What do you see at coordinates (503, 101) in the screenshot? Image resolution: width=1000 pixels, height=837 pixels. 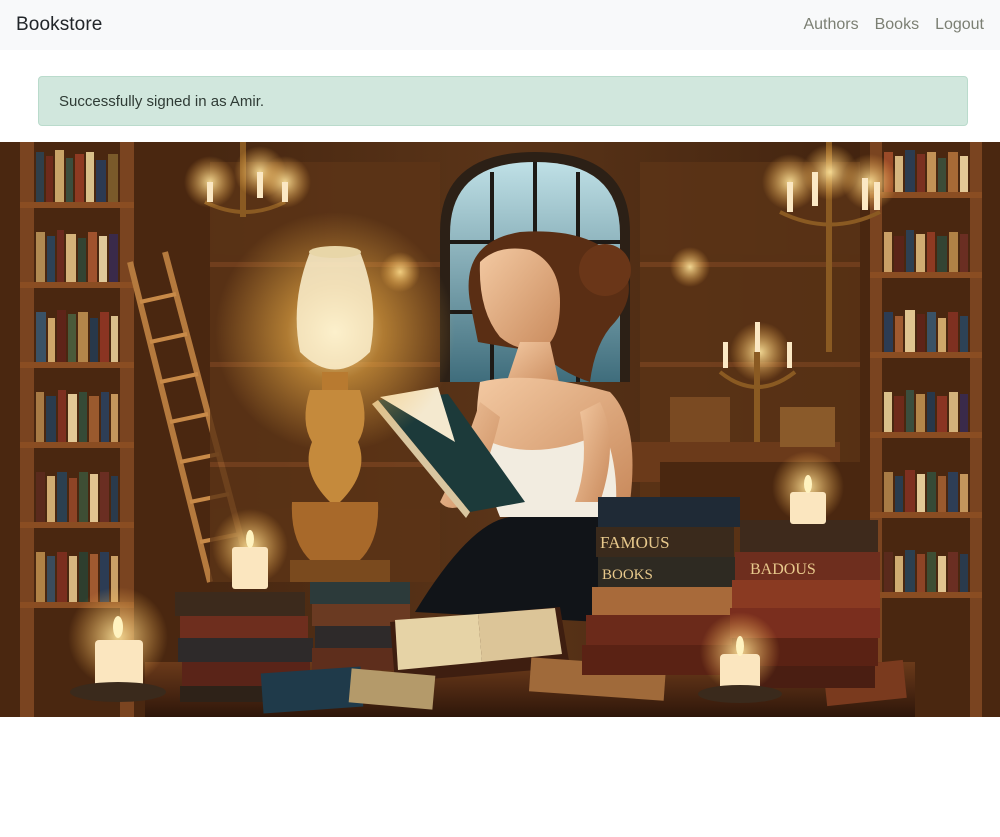 I see `success-alert: Successfully signed in as Amir.` at bounding box center [503, 101].